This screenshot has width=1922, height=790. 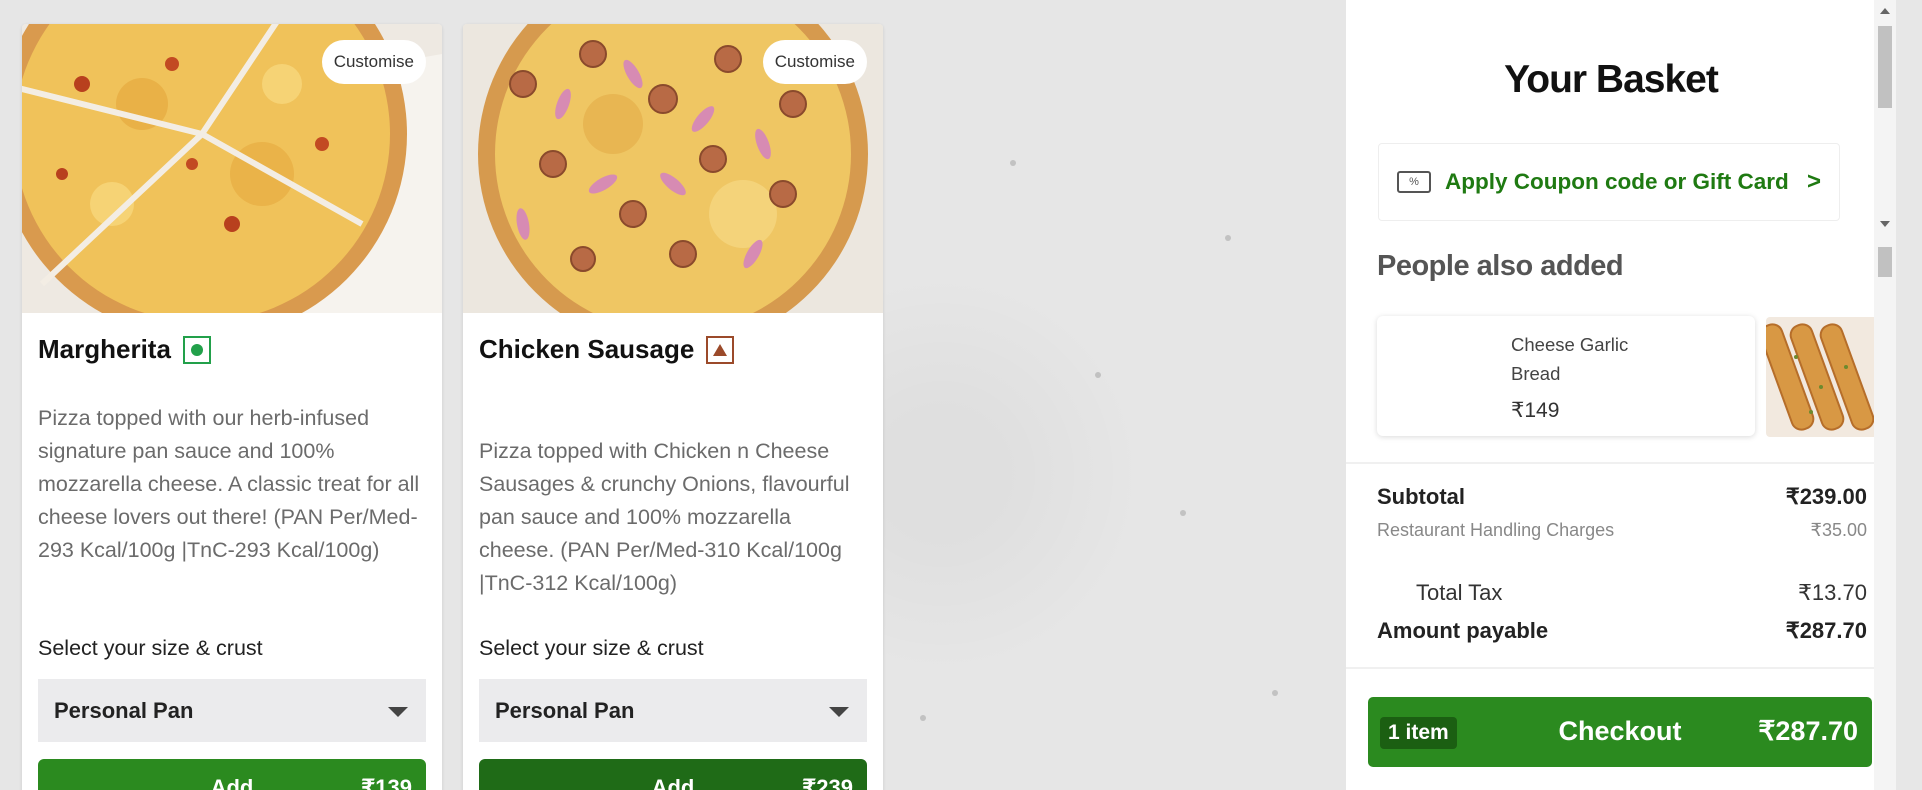 What do you see at coordinates (1839, 530) in the screenshot?
I see `handling-charges-value: ₹35.00` at bounding box center [1839, 530].